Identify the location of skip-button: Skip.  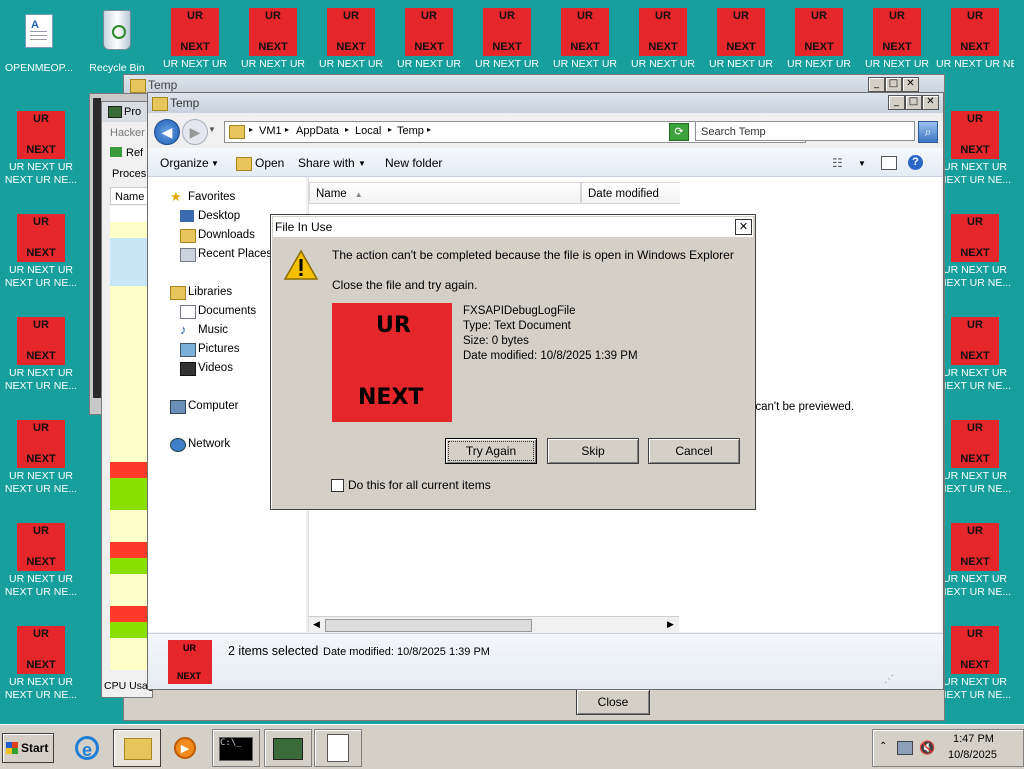
(593, 451).